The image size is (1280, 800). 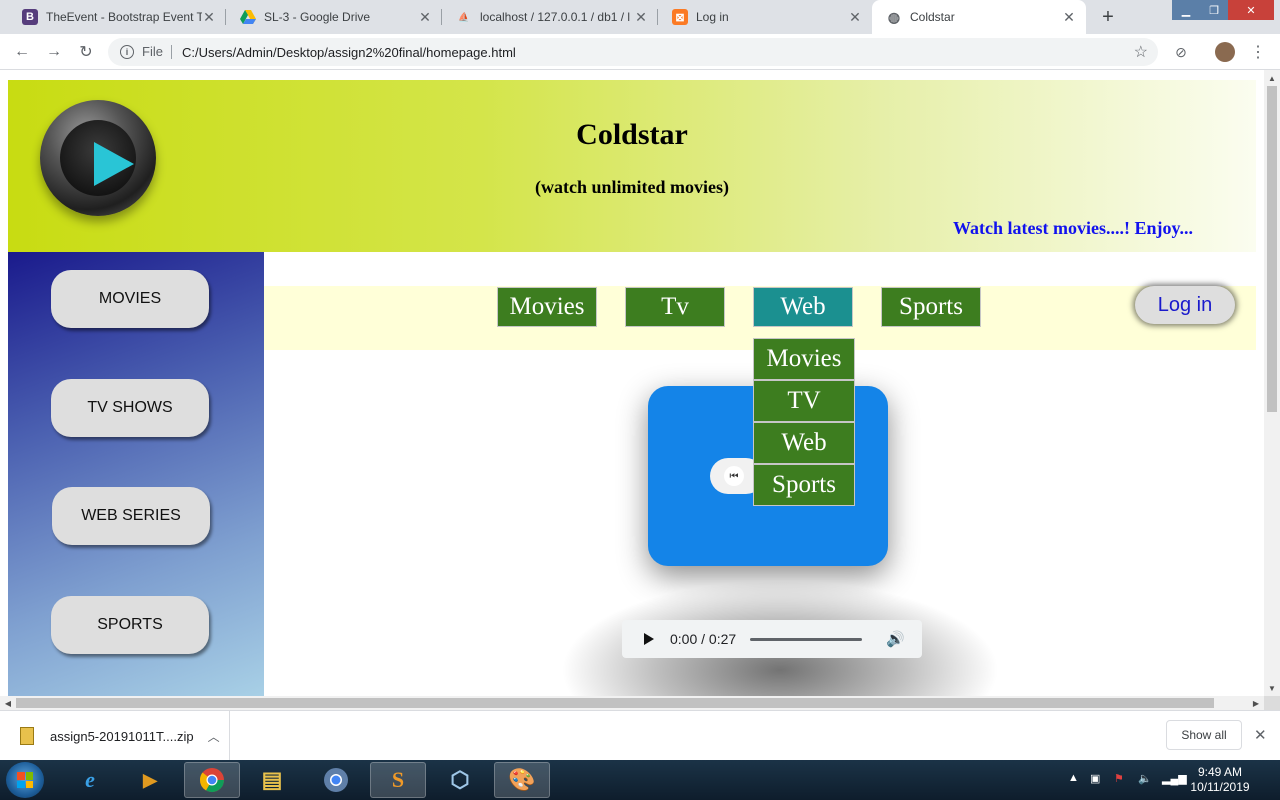 What do you see at coordinates (130, 408) in the screenshot?
I see `sidebar-item-tv-shows: TV SHOWS` at bounding box center [130, 408].